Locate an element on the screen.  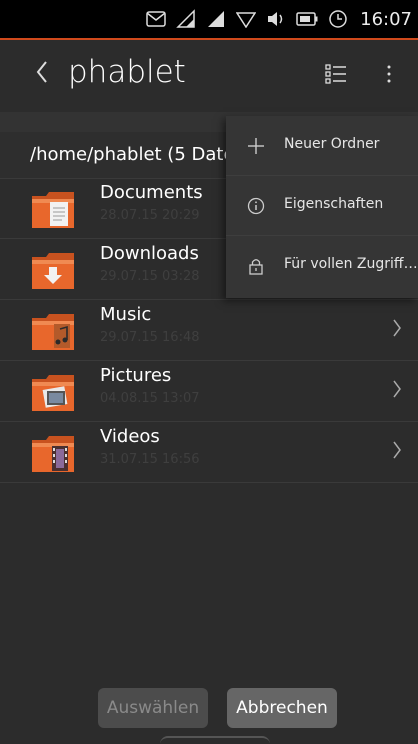
cancel-button: Abbrechen is located at coordinates (282, 708).